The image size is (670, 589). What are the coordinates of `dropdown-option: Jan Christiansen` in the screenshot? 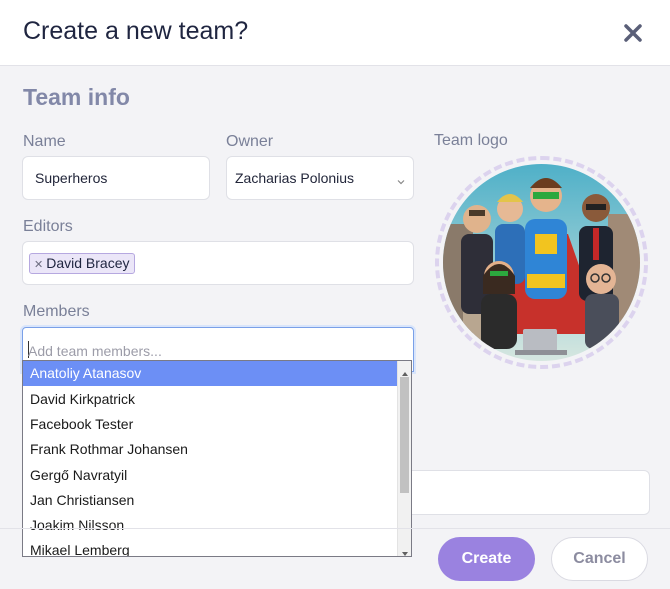 It's located at (210, 500).